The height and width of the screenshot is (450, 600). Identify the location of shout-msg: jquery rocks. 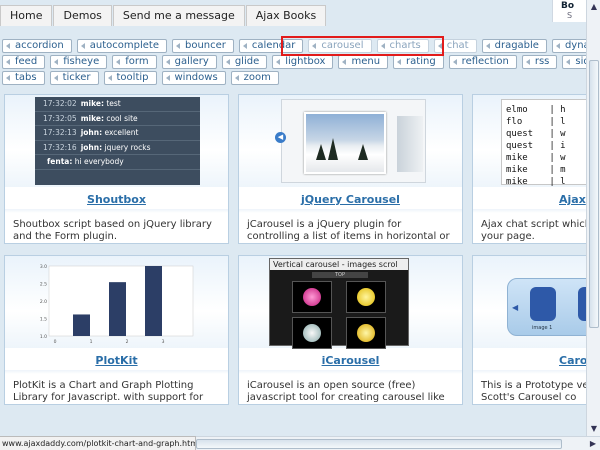
(127, 147).